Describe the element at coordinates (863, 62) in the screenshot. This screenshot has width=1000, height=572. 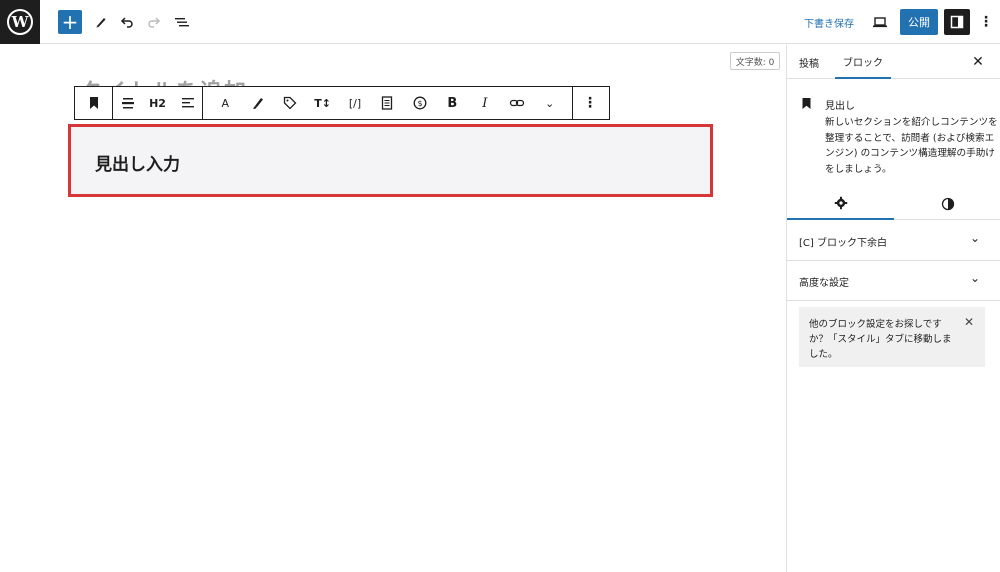
I see `tab-block: ブロック` at that location.